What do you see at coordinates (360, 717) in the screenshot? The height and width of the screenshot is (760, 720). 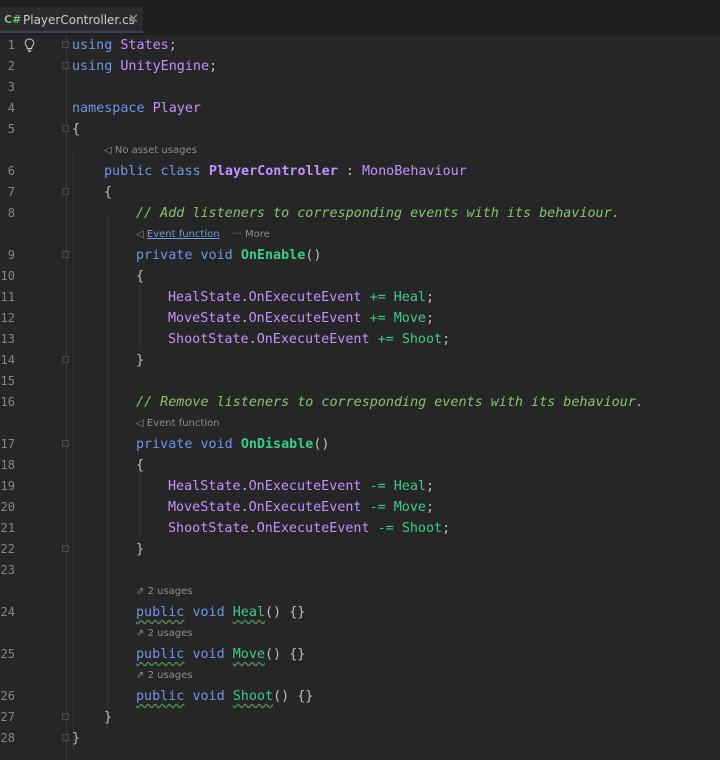 I see `code-line-27: 27 }` at bounding box center [360, 717].